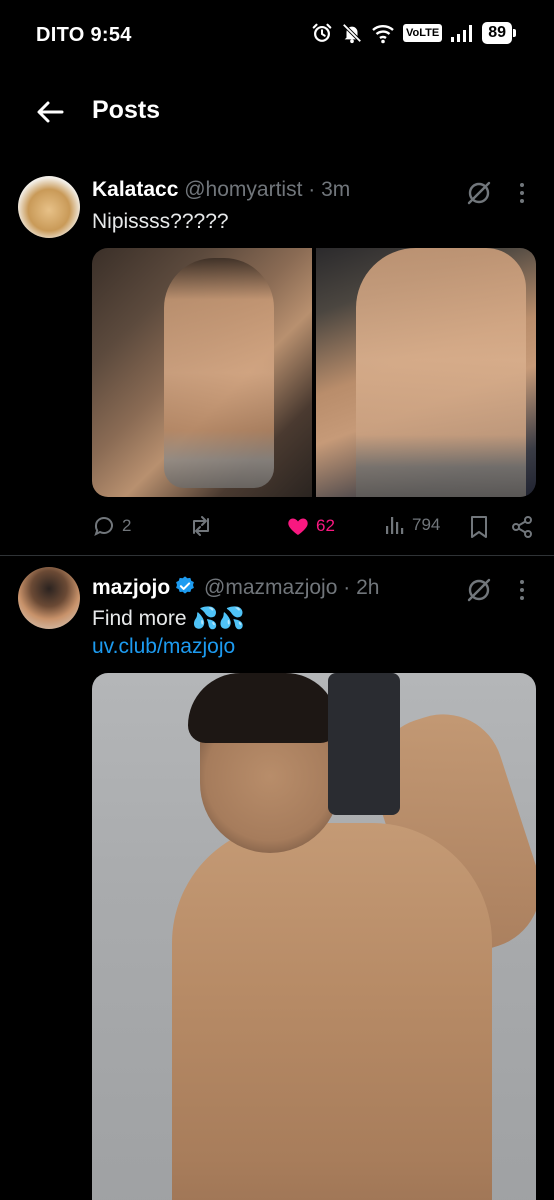 Image resolution: width=554 pixels, height=1200 pixels. Describe the element at coordinates (298, 526) in the screenshot. I see `heart-filled-icon` at that location.